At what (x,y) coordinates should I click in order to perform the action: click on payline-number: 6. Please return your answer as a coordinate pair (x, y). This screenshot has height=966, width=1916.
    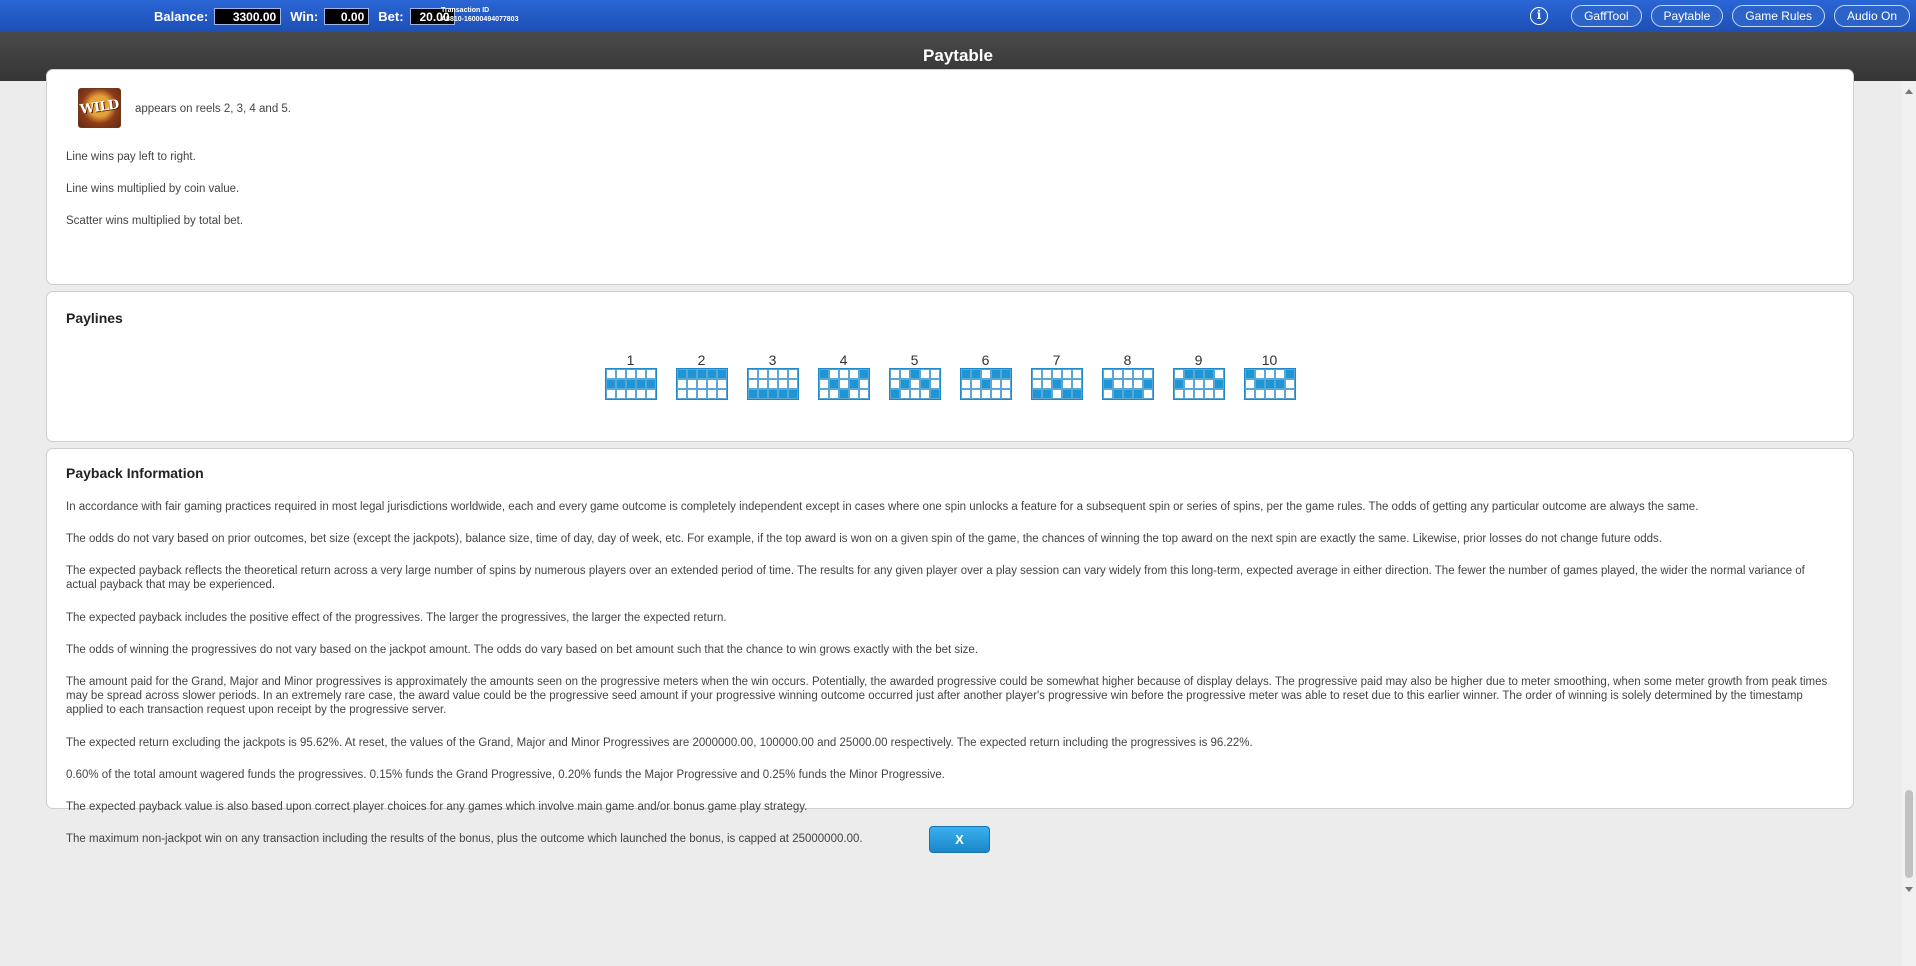
    Looking at the image, I should click on (985, 360).